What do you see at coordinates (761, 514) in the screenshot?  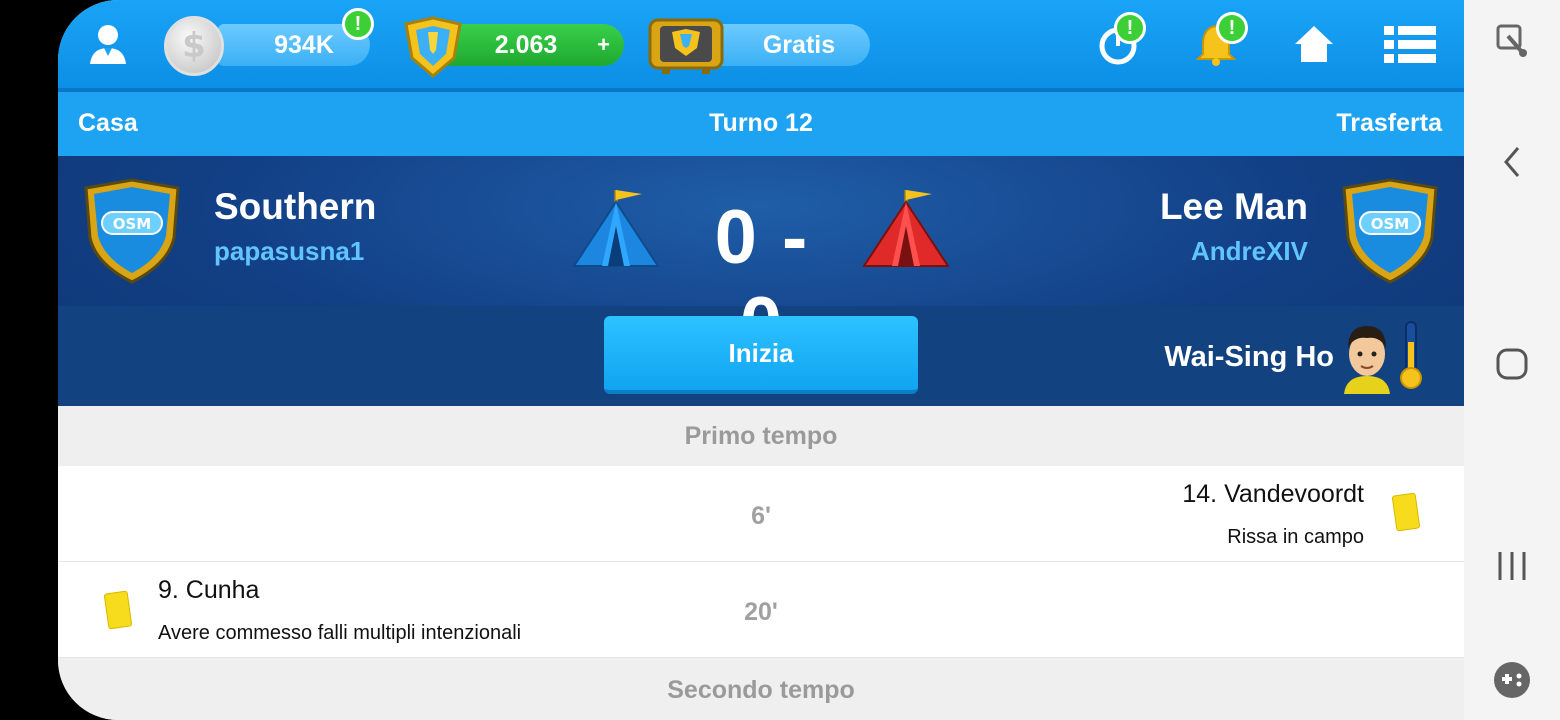 I see `event-row: 6' 14. Vandevoordt Rissa in campo` at bounding box center [761, 514].